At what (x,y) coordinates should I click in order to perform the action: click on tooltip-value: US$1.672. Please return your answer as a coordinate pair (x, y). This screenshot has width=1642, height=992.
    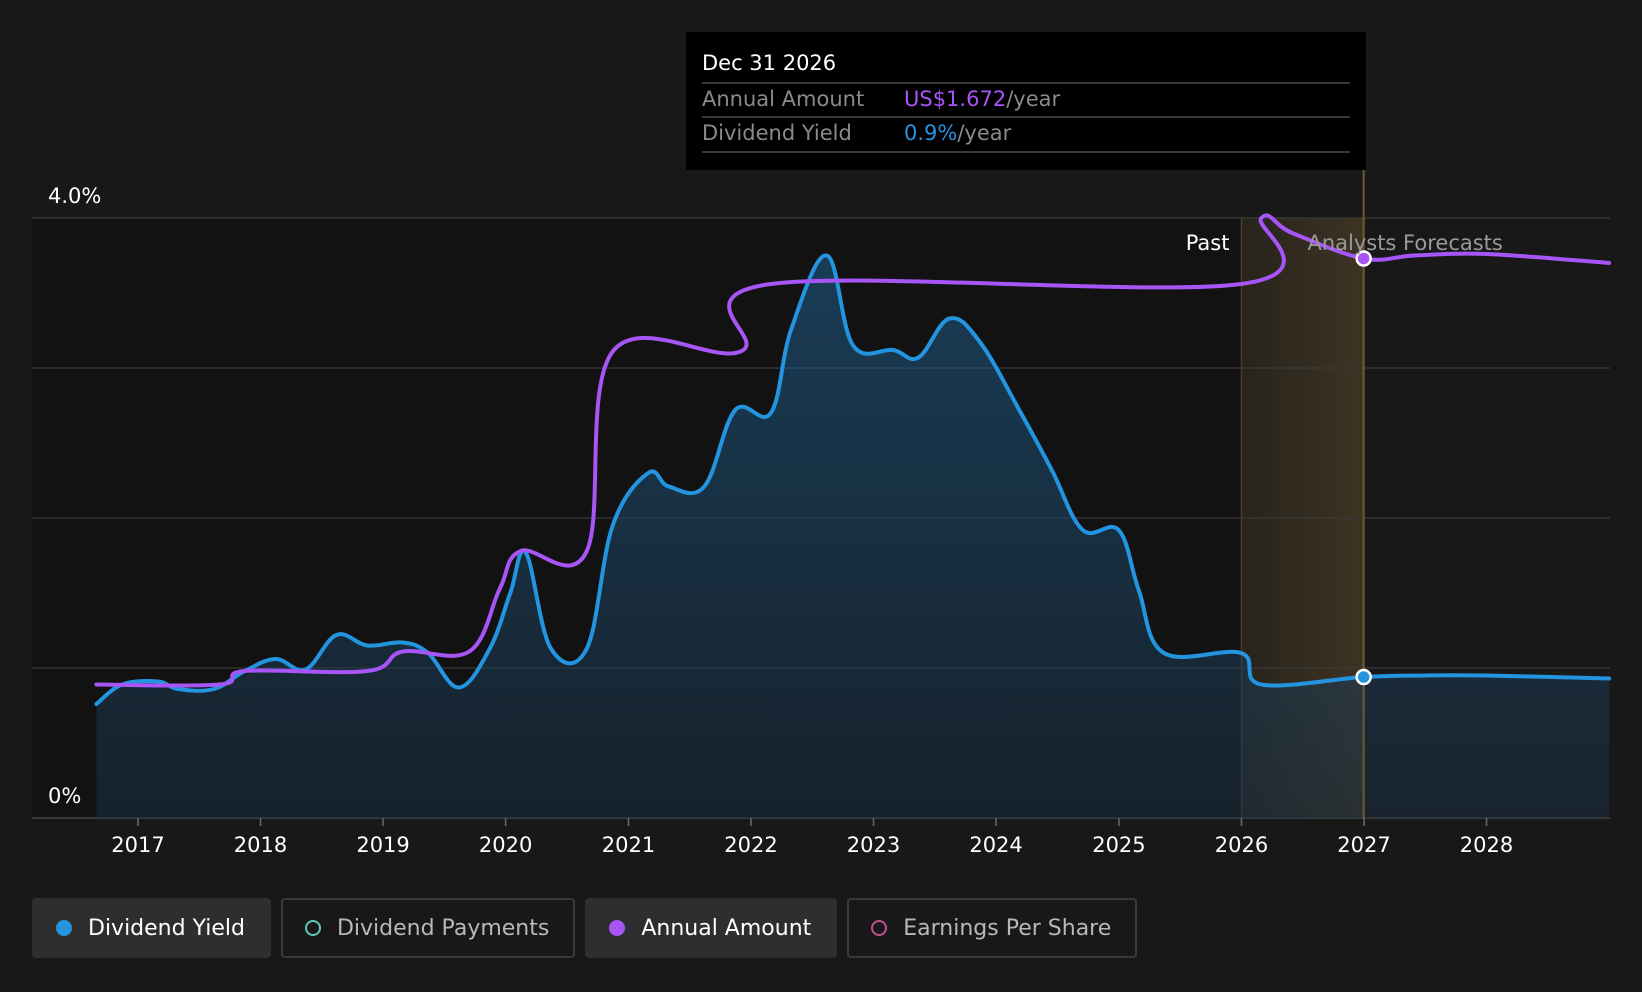
    Looking at the image, I should click on (955, 99).